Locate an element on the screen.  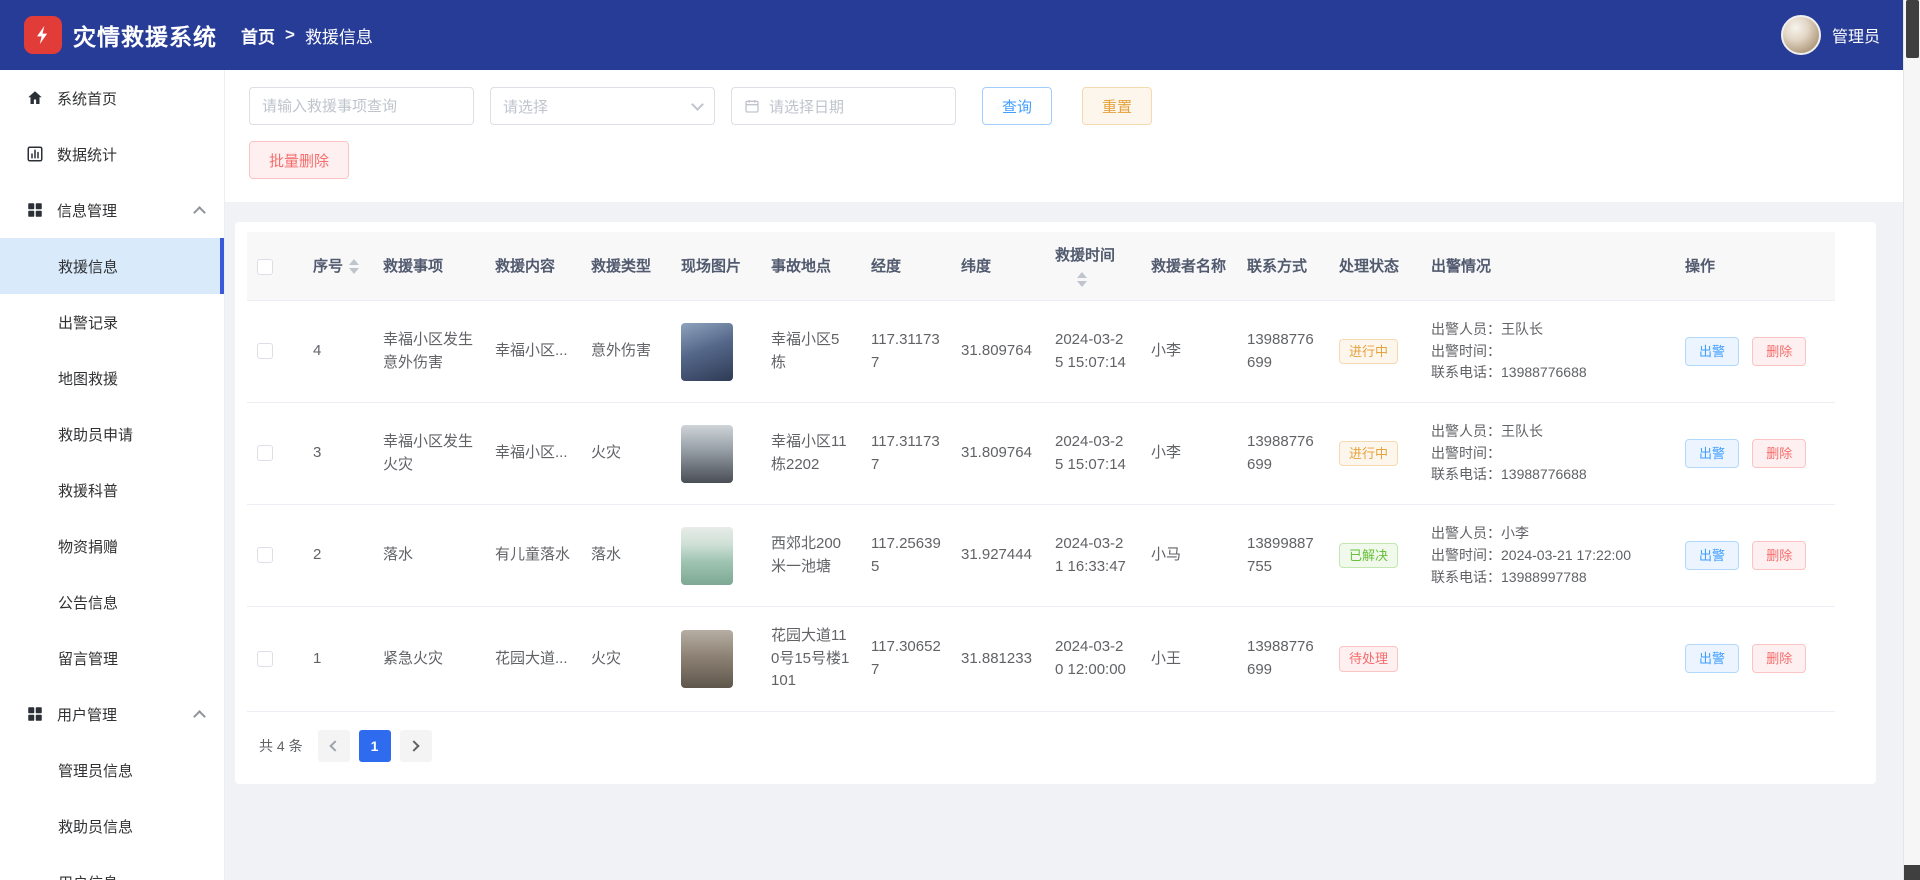
sidebar-item-admin-info: 管理员信息 is located at coordinates (112, 770).